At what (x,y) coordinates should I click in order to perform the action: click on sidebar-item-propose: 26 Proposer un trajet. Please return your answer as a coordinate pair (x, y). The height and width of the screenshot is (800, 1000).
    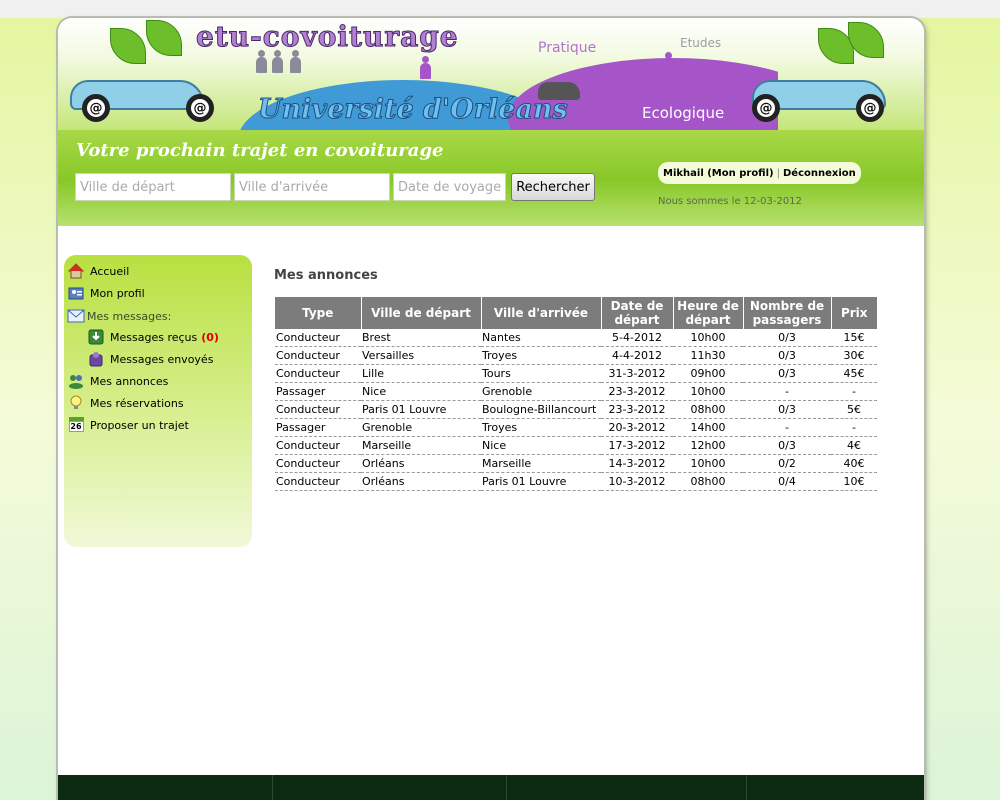
    Looking at the image, I should click on (128, 425).